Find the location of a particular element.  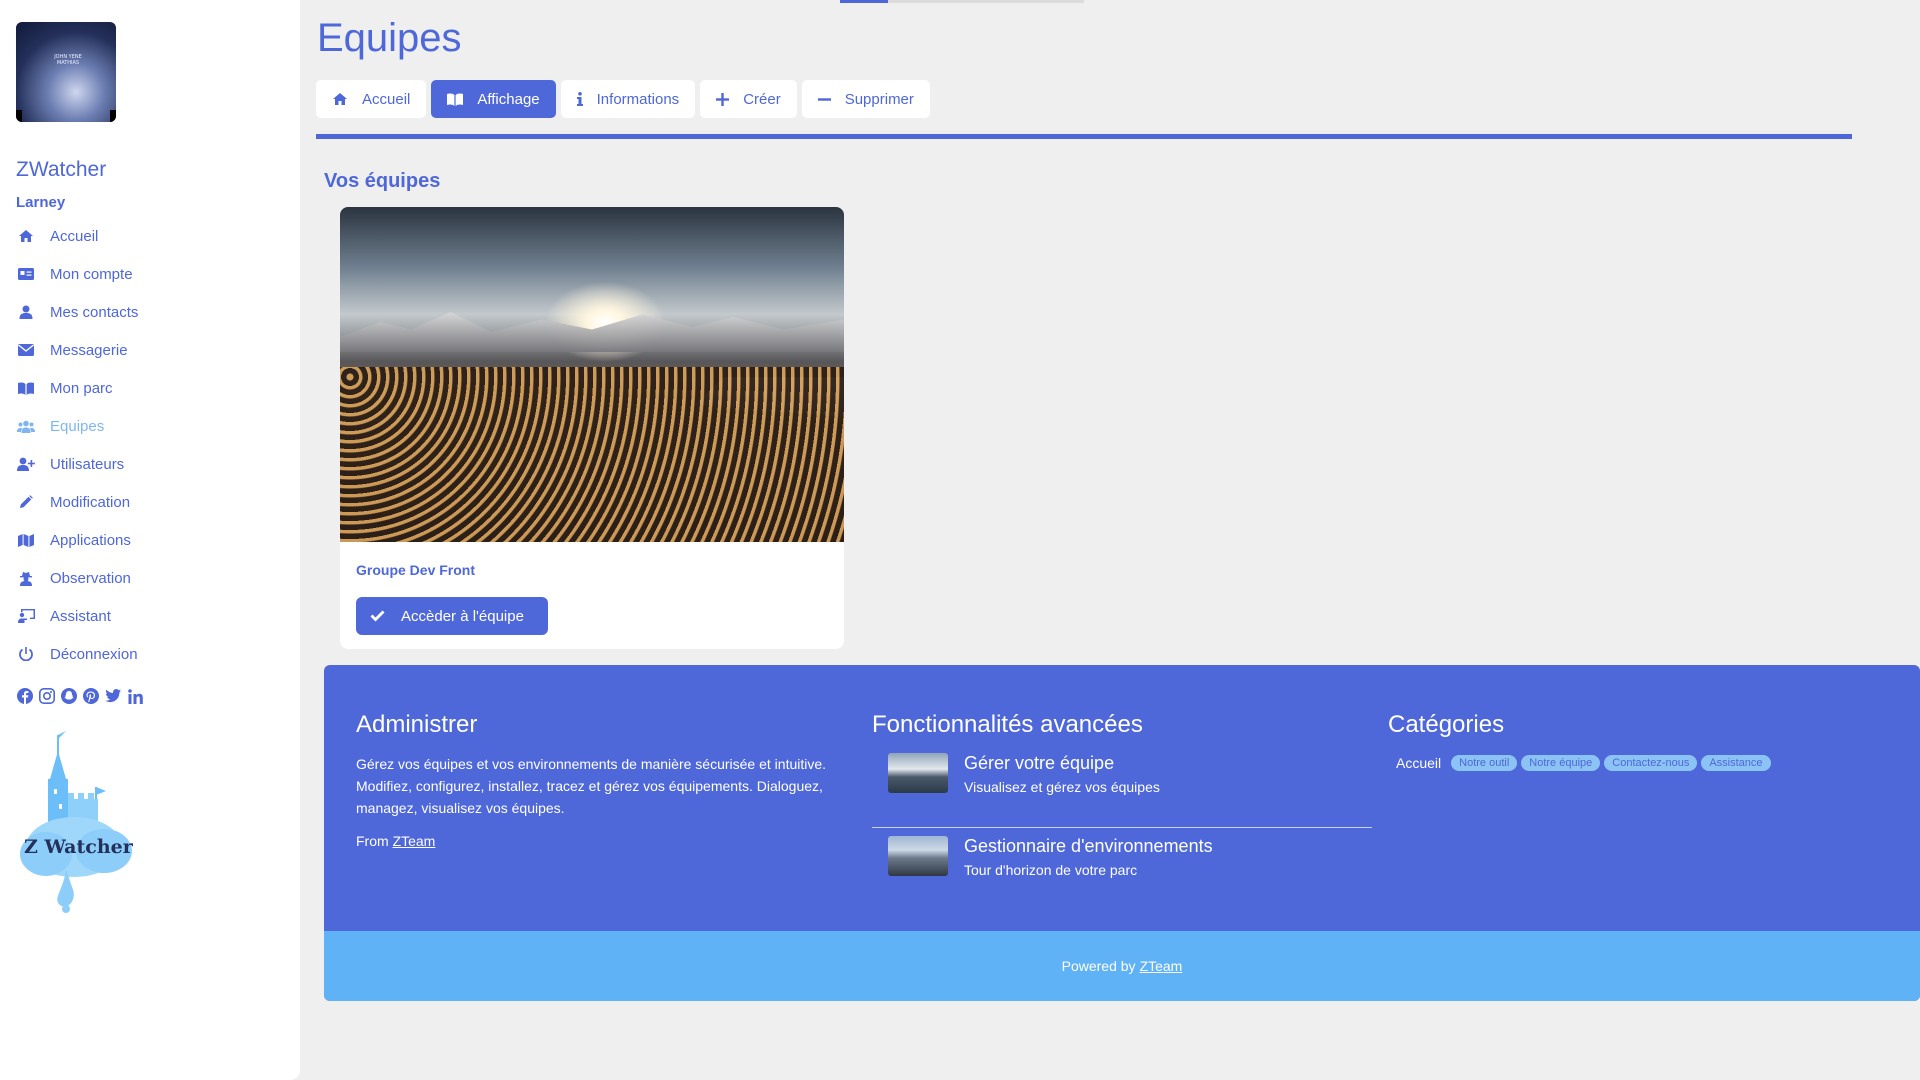

user-secret-icon is located at coordinates (26, 578).